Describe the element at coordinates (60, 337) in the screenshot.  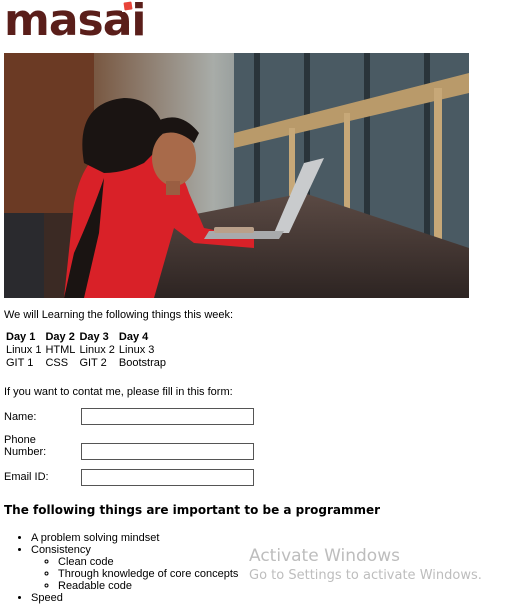
I see `schedule-header: Day 2` at that location.